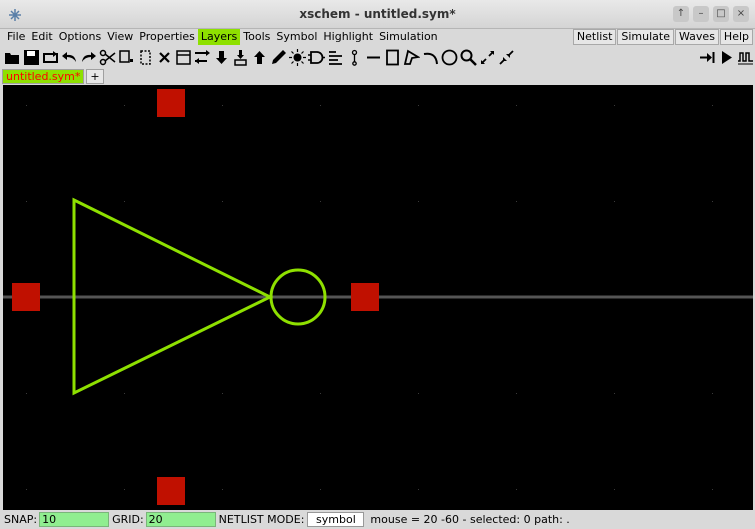 This screenshot has height=529, width=755. I want to click on status-info: mouse = 20 -60 - selected: 0 path: ., so click(470, 519).